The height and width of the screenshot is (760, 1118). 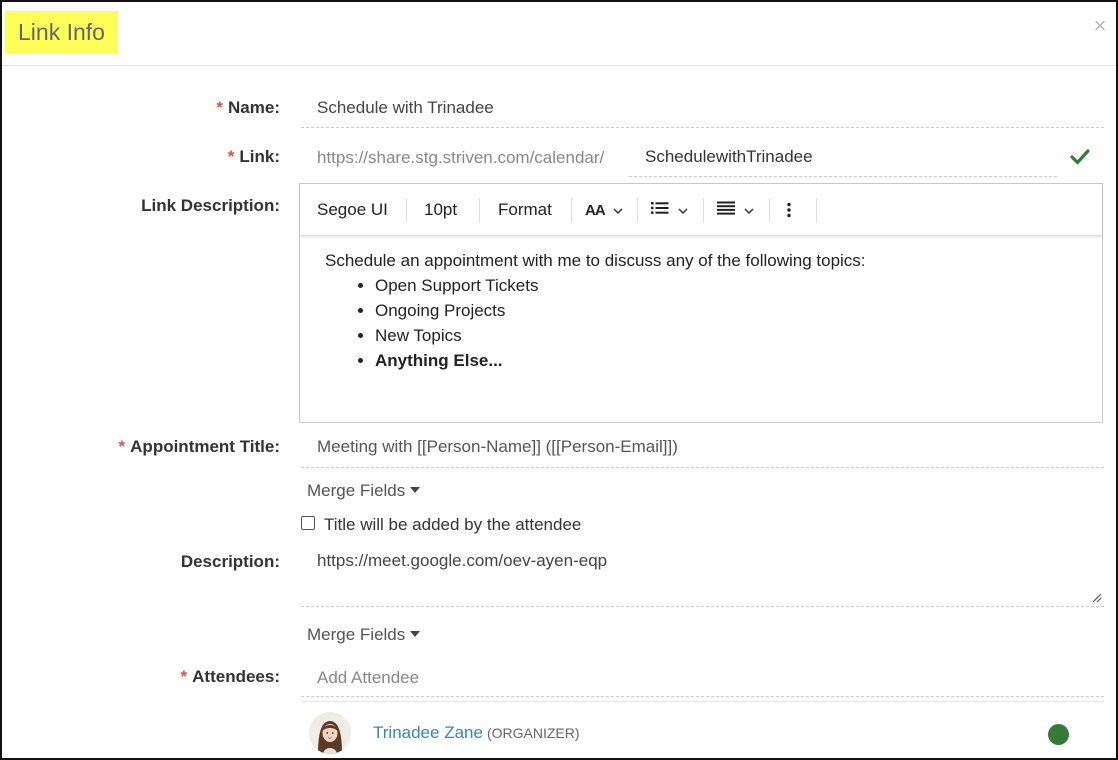 What do you see at coordinates (595, 210) in the screenshot?
I see `text-style-icon: AA` at bounding box center [595, 210].